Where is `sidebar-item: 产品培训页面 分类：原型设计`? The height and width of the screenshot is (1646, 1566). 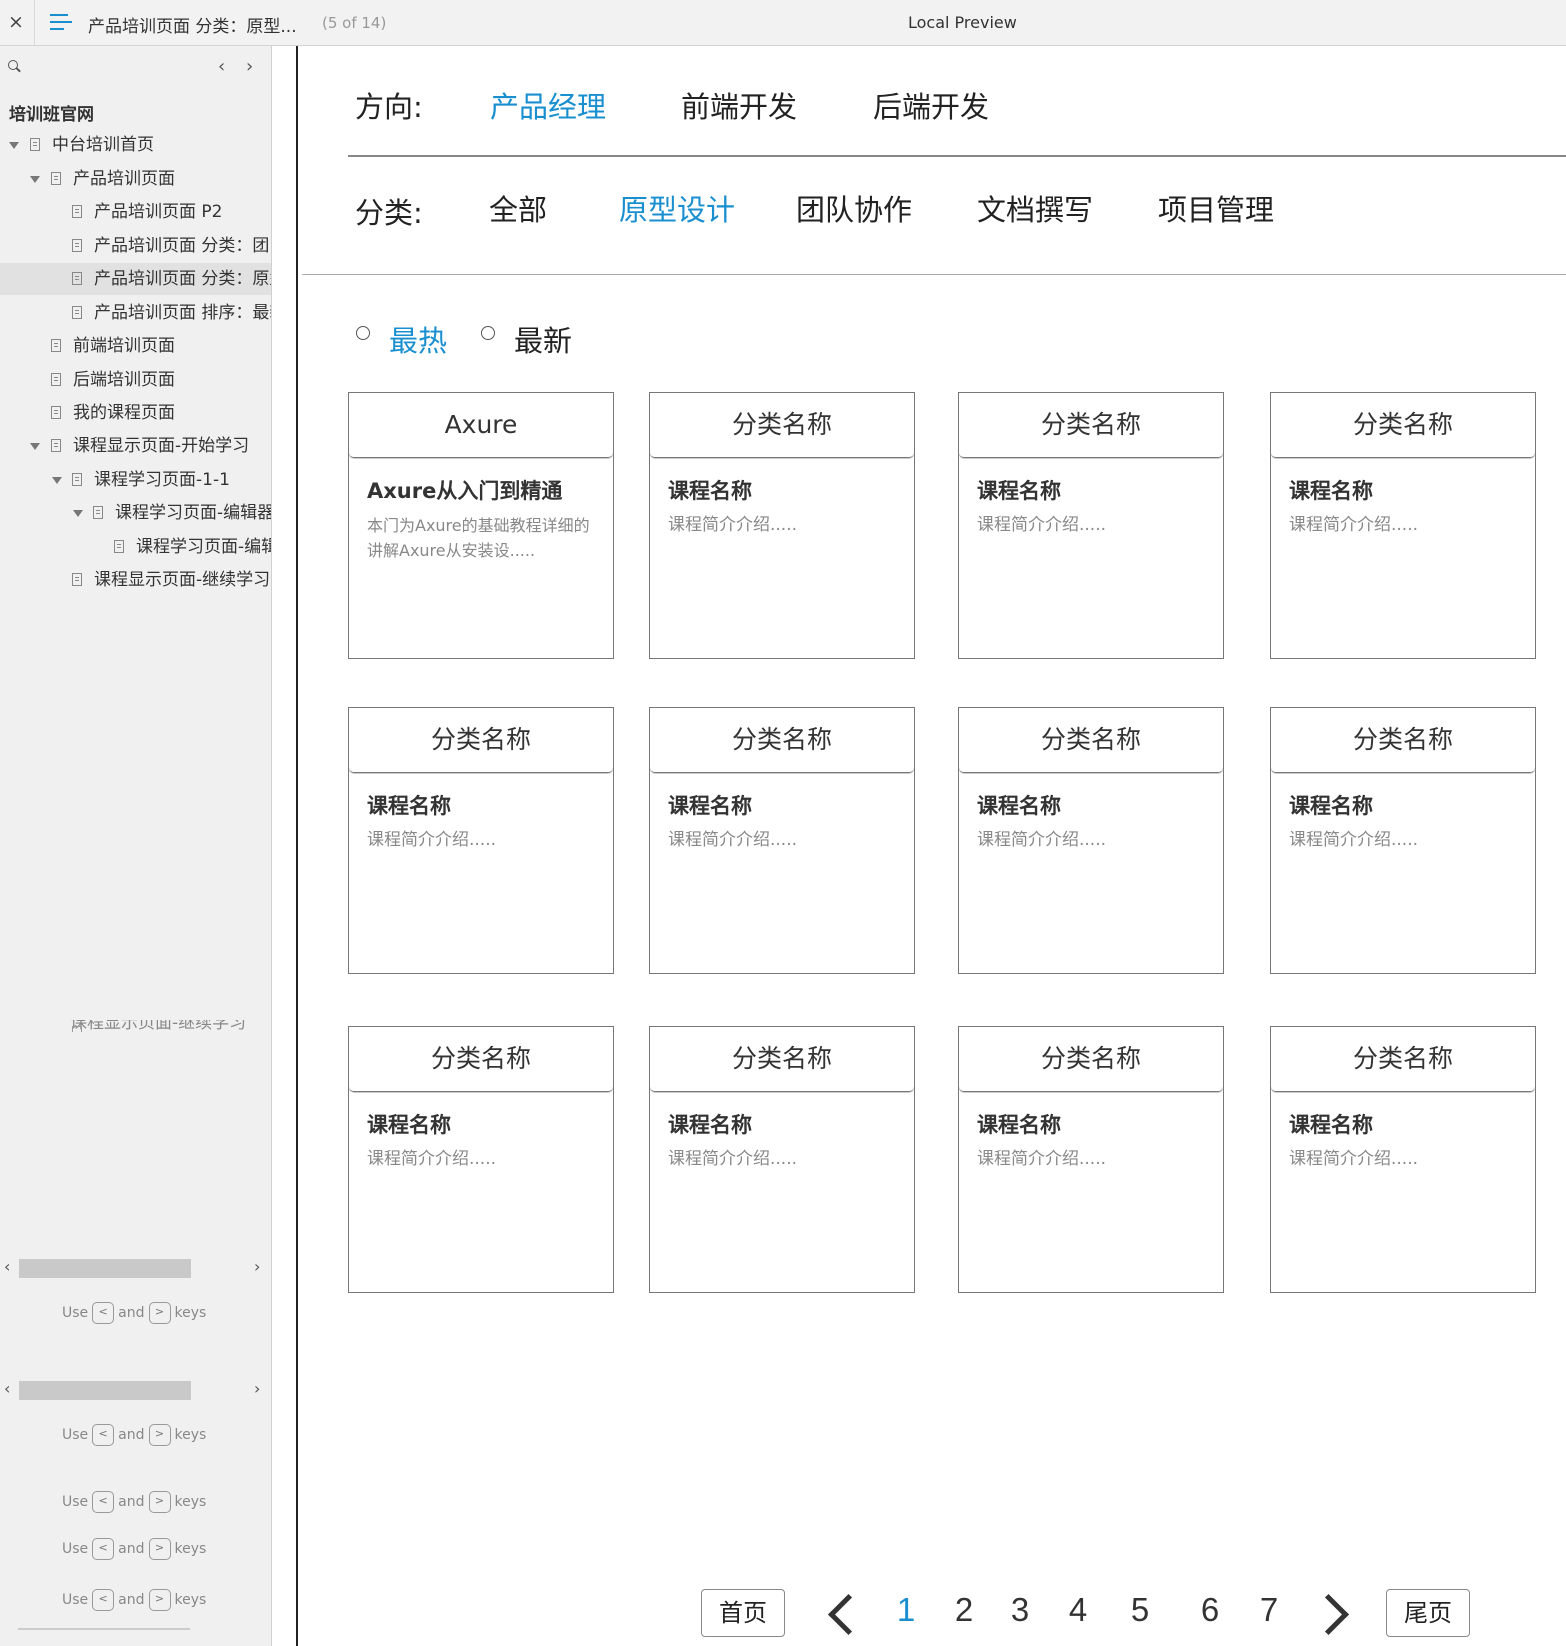
sidebar-item: 产品培训页面 分类：原型设计 is located at coordinates (135, 279).